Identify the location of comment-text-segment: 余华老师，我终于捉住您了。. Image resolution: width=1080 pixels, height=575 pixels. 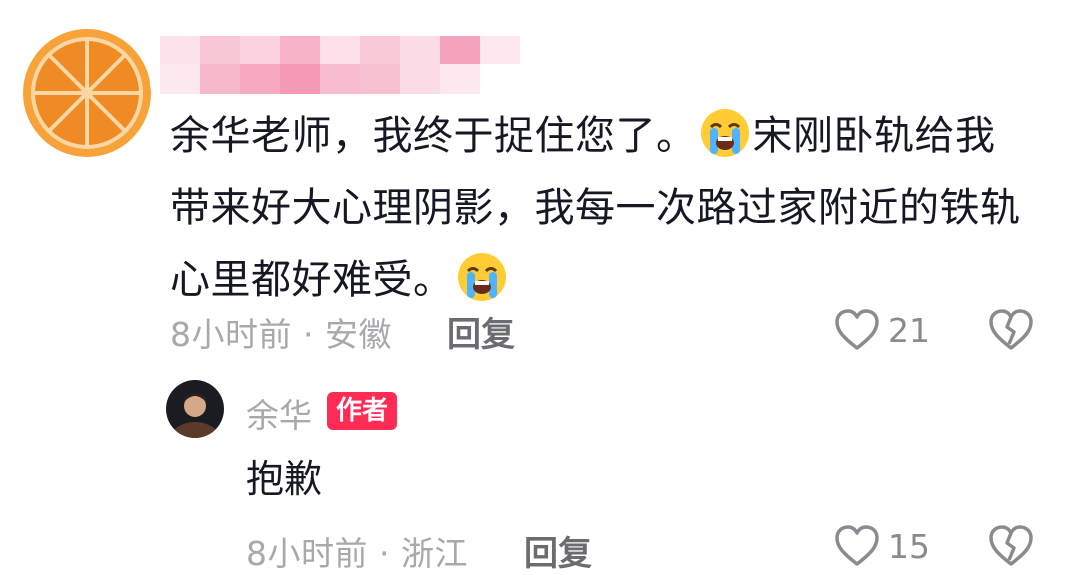
(433, 136).